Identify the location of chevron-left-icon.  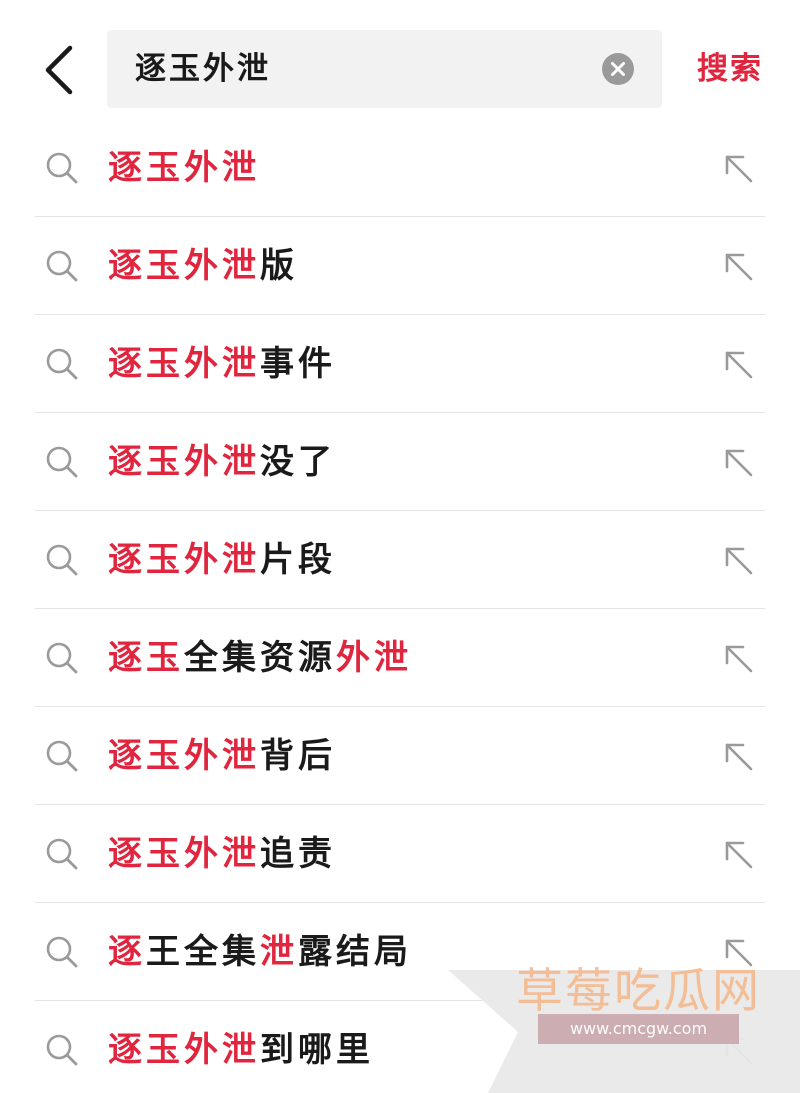
(60, 70).